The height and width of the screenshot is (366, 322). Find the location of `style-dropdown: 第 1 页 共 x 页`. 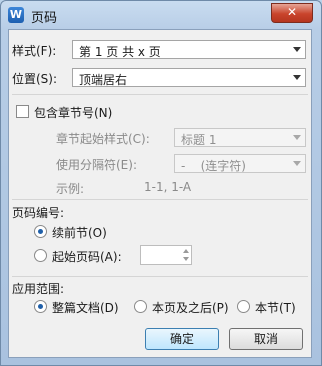

style-dropdown: 第 1 页 共 x 页 is located at coordinates (189, 49).